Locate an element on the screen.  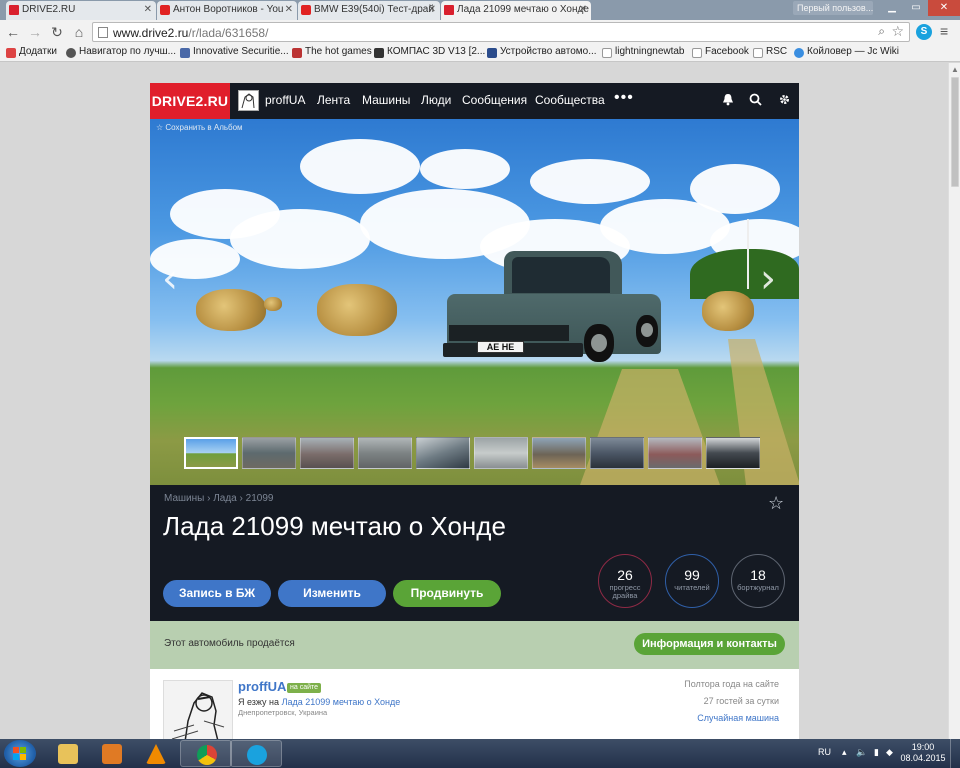
address-bar: www.drive2.ru/r/lada/631658/ ⌕ ☆ is located at coordinates (501, 32).